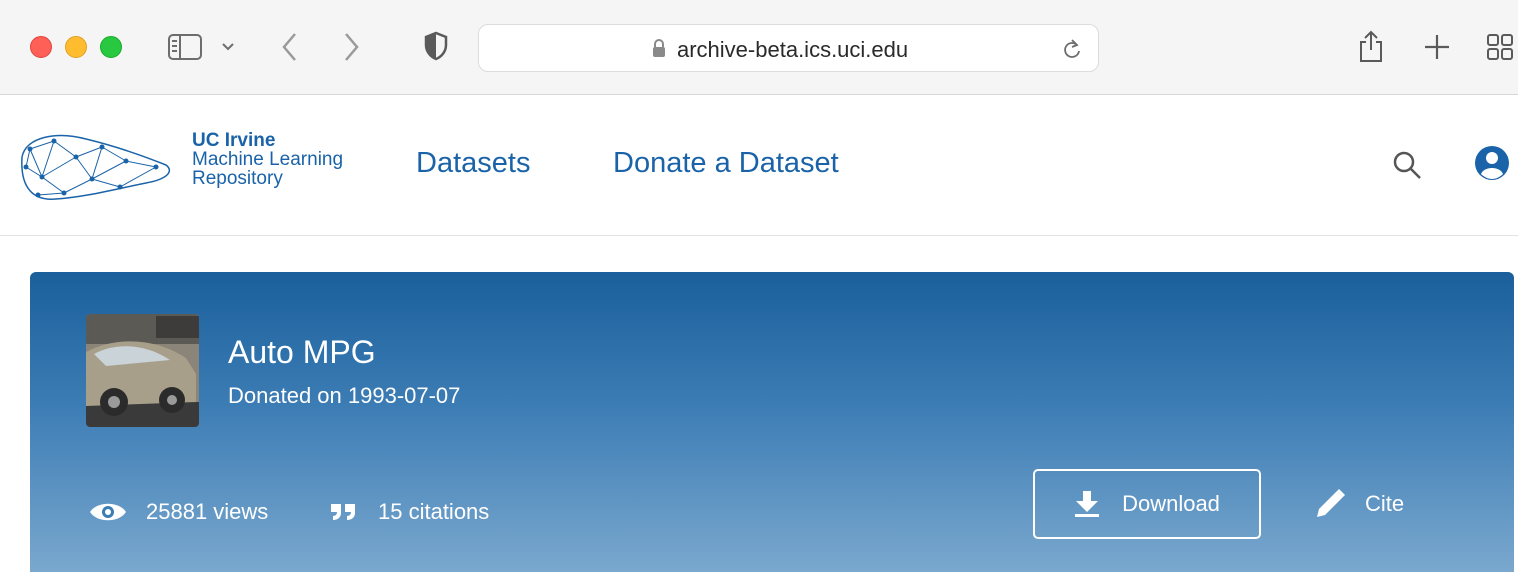 The width and height of the screenshot is (1518, 572). What do you see at coordinates (142, 370) in the screenshot?
I see `dataset-thumbnail` at bounding box center [142, 370].